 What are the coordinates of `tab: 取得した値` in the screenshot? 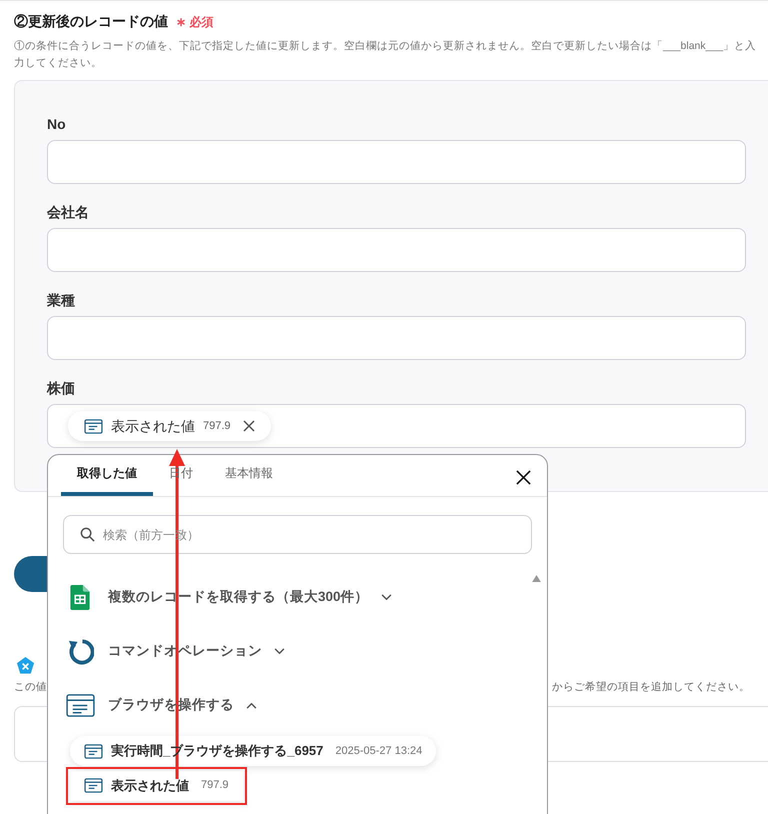 It's located at (107, 475).